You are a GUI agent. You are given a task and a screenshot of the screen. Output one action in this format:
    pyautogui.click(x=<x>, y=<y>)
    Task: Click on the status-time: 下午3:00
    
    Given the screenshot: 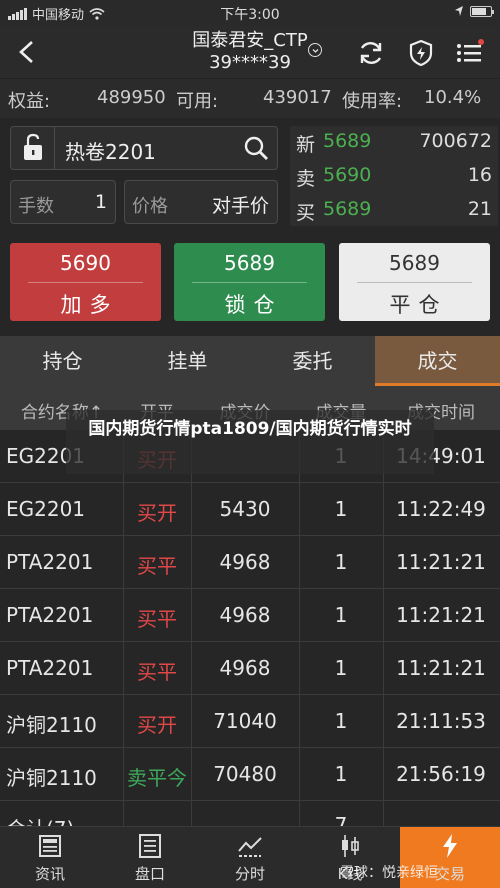 What is the action you would take?
    pyautogui.click(x=250, y=15)
    